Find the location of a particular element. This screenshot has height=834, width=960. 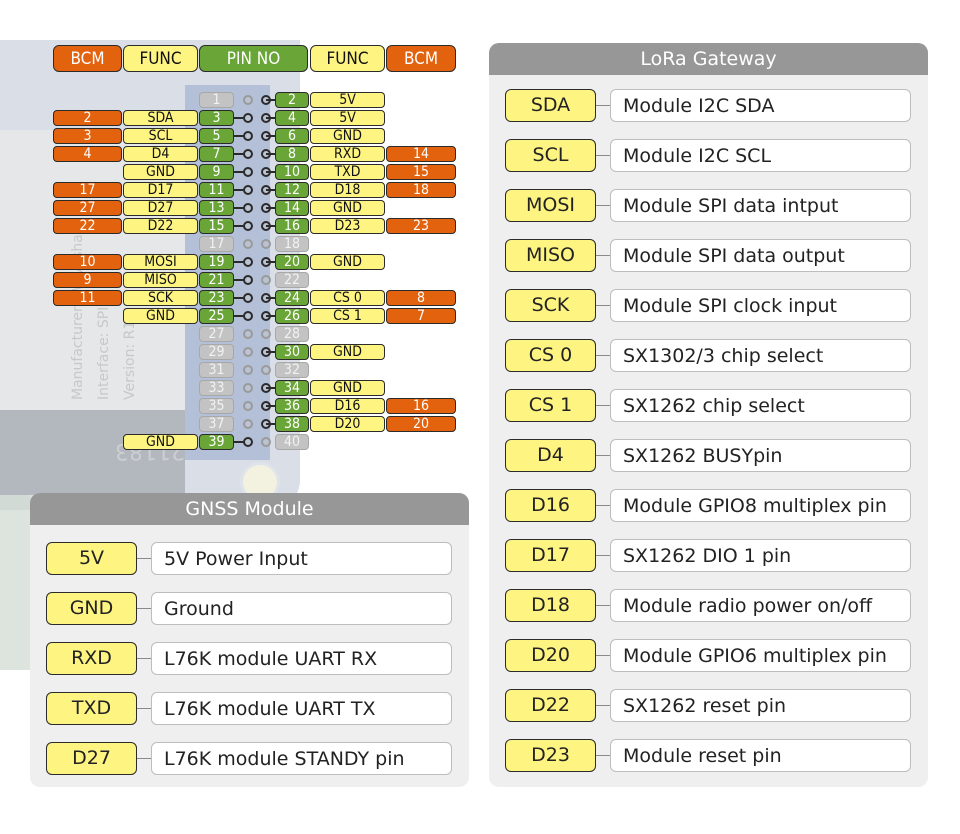

pin-number-right: 2 is located at coordinates (292, 100).